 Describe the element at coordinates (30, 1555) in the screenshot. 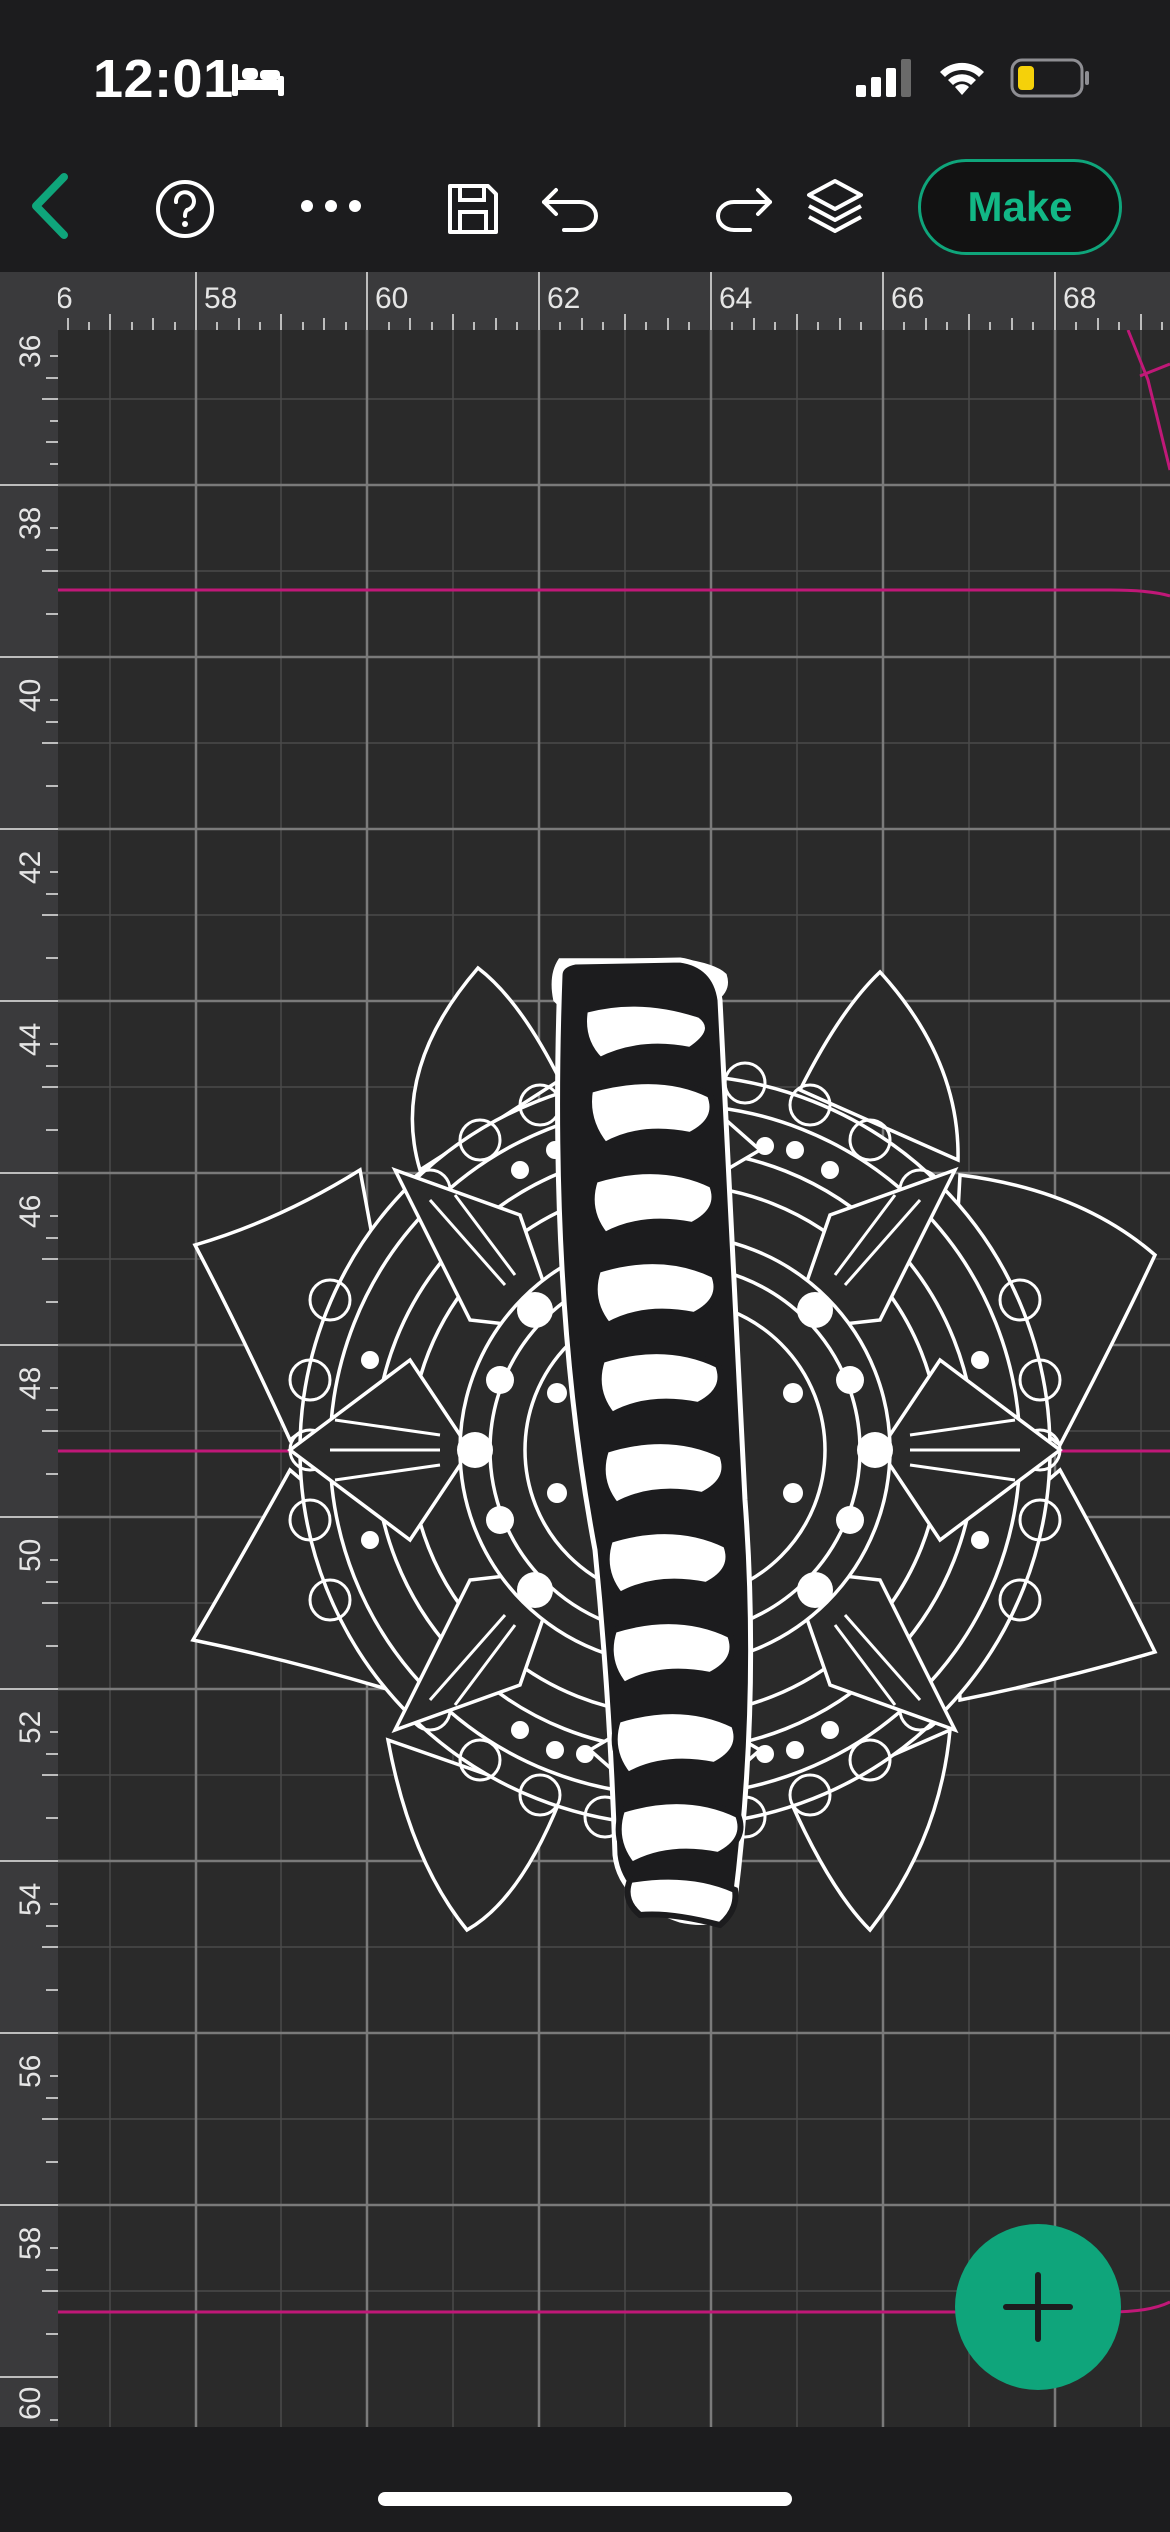

I see `v-ruler-label: 50` at that location.